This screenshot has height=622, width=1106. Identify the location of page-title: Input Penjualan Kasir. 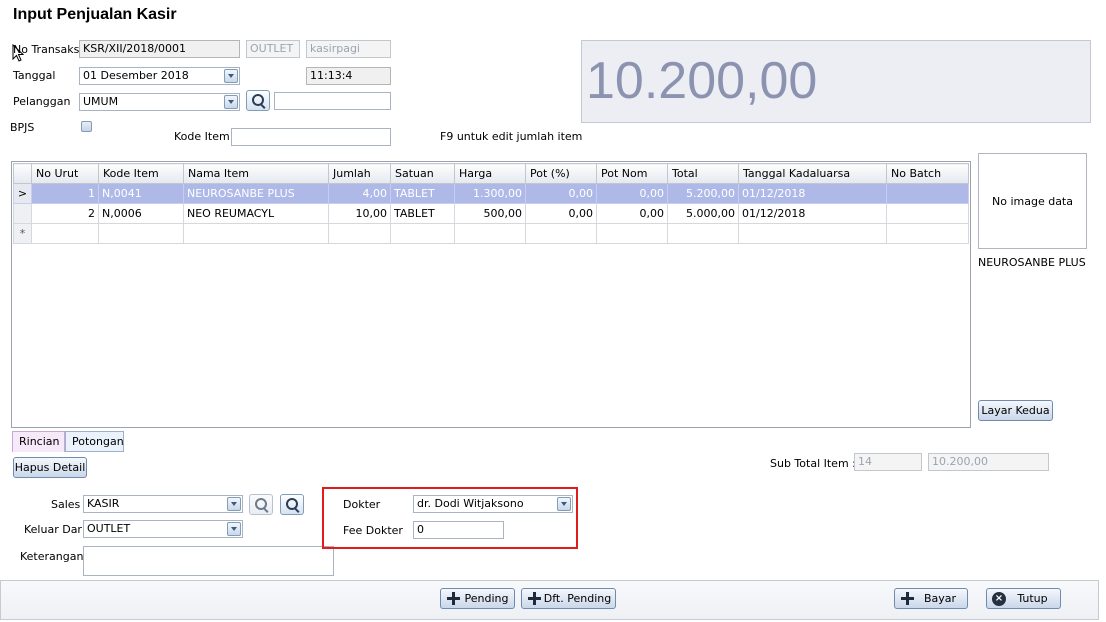
(95, 14).